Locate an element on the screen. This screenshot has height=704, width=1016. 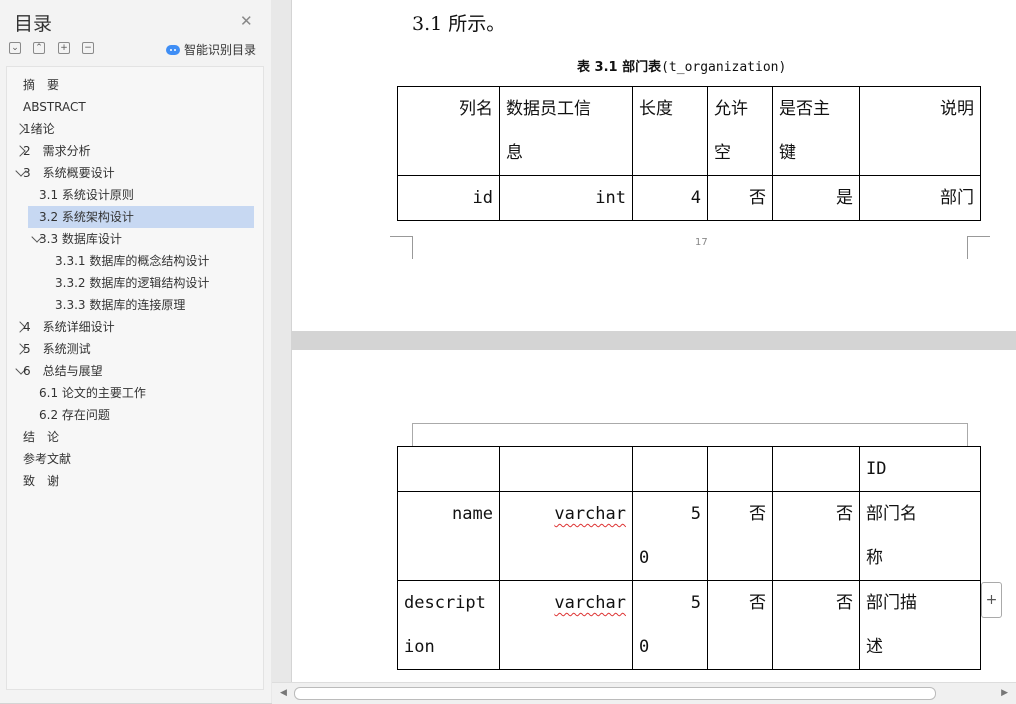
toc-item-label: 5 系统测试 is located at coordinates (57, 349).